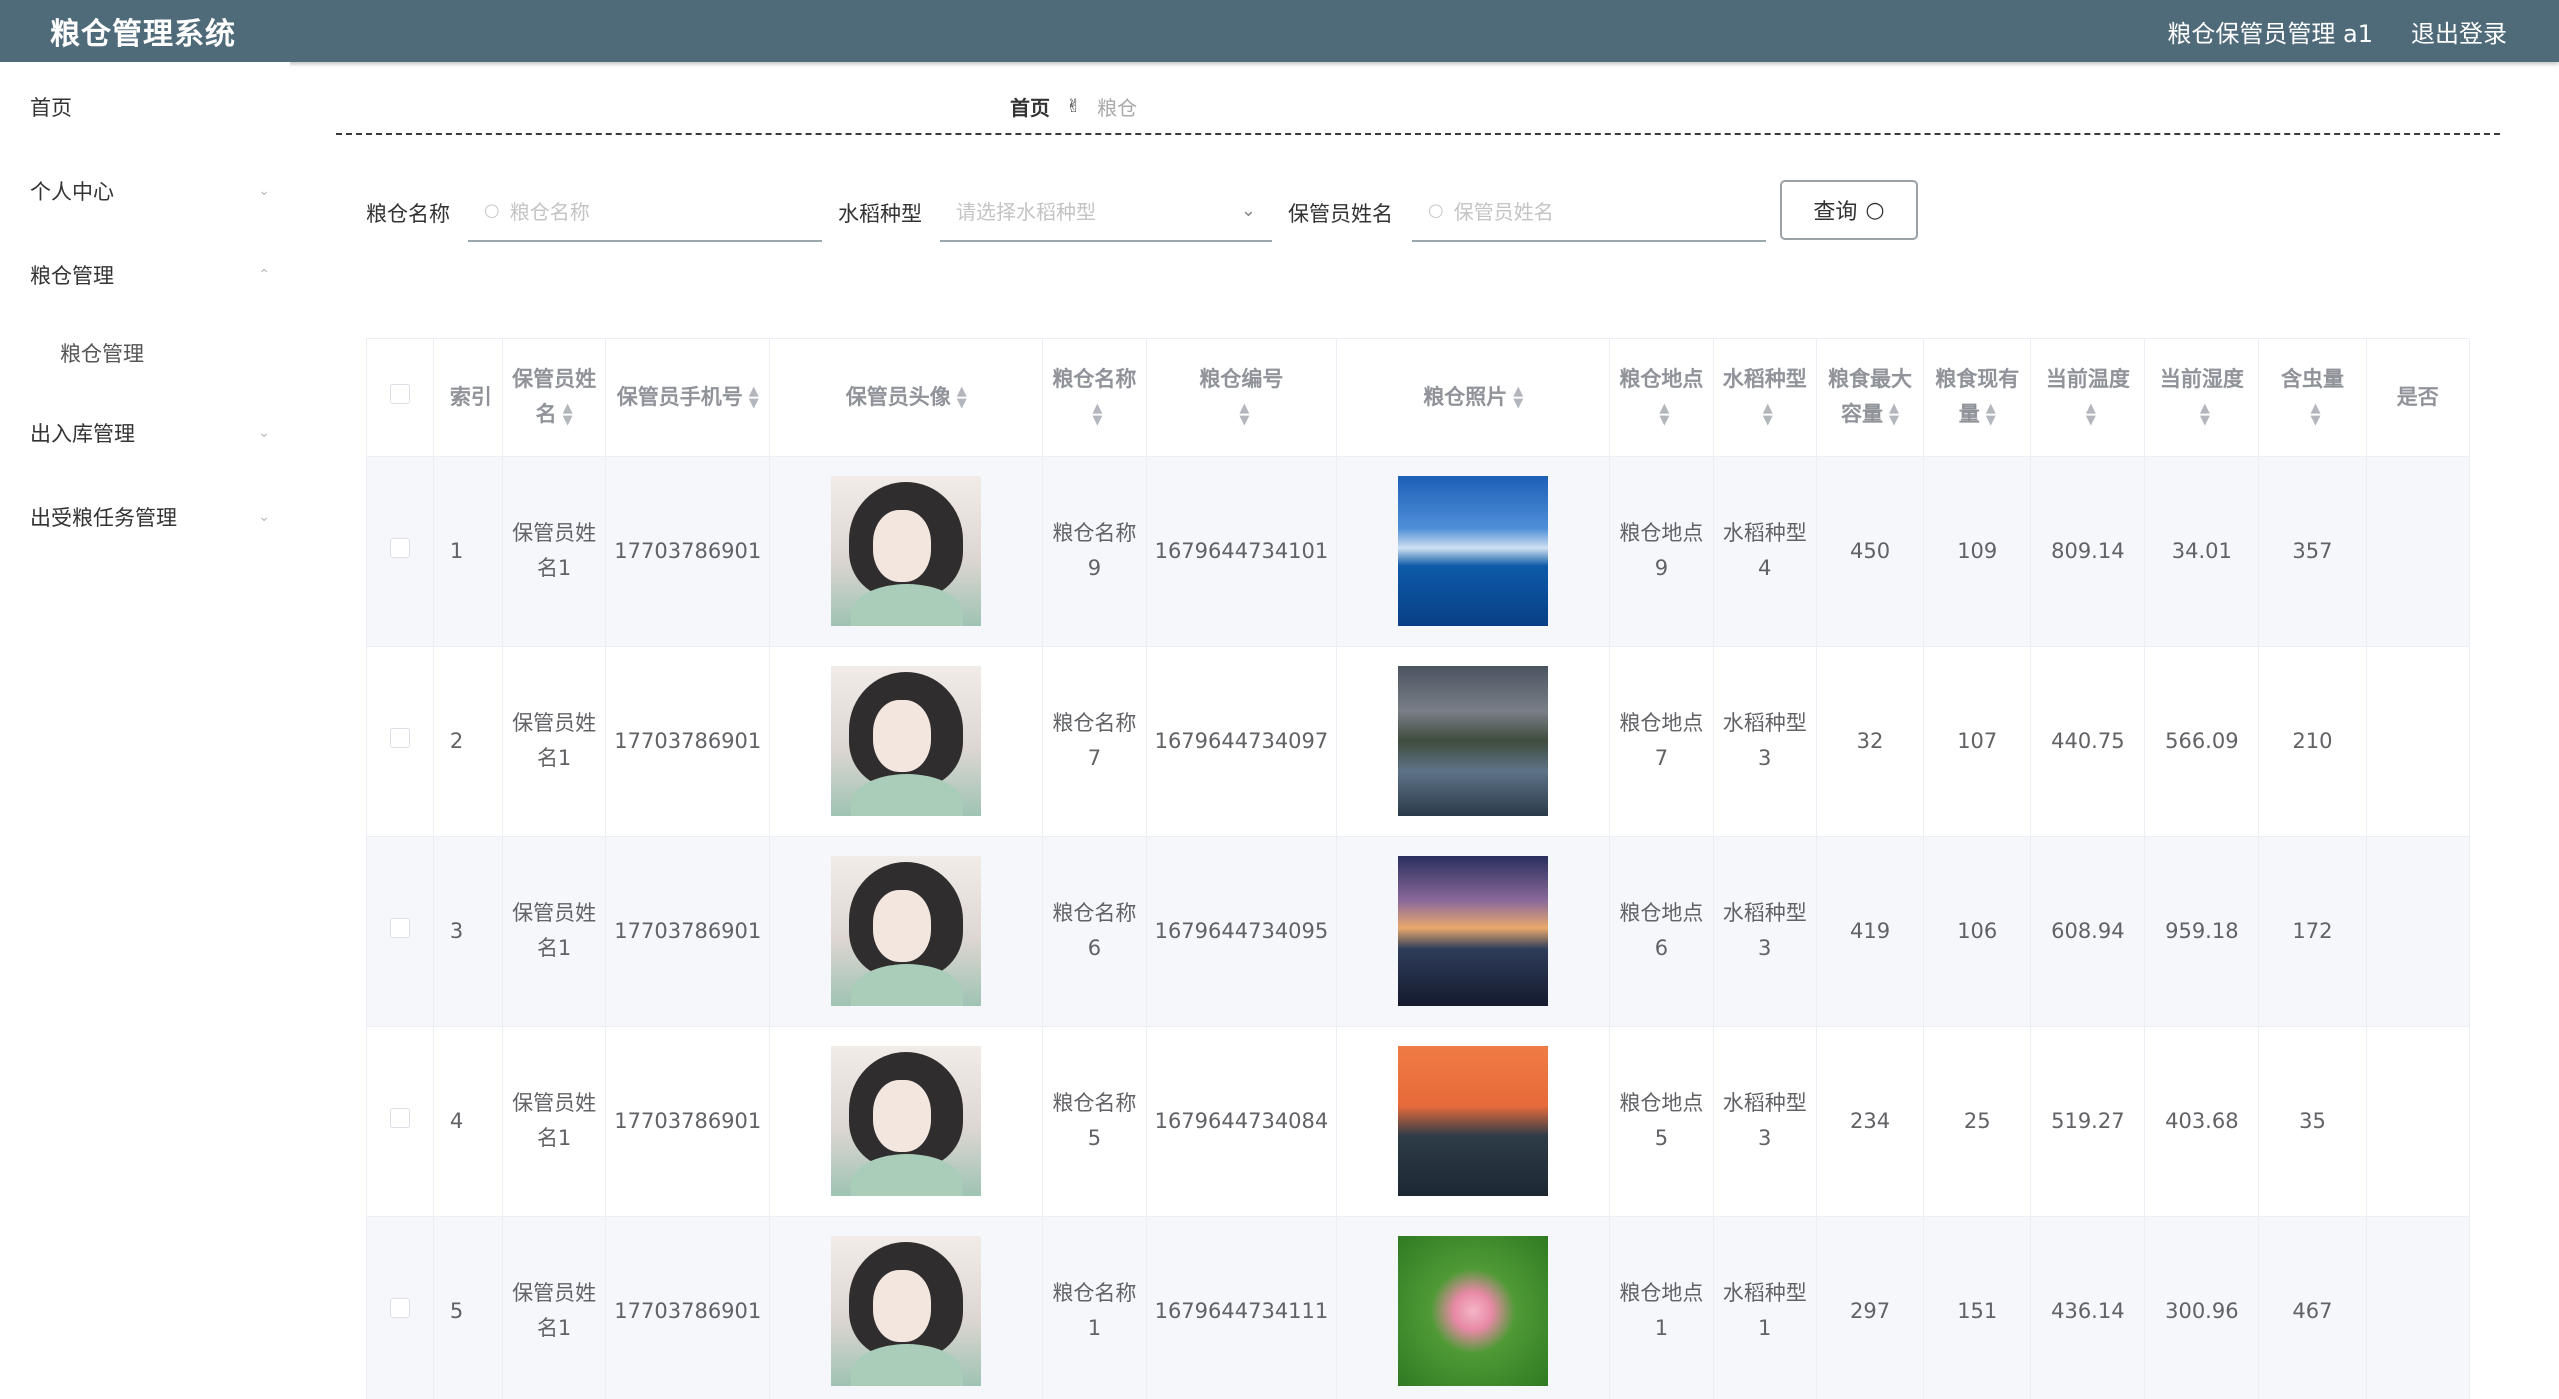 This screenshot has height=1399, width=2559. Describe the element at coordinates (1473, 398) in the screenshot. I see `col-header-granary-photo: 粮仓照片 ▲ ▼` at that location.